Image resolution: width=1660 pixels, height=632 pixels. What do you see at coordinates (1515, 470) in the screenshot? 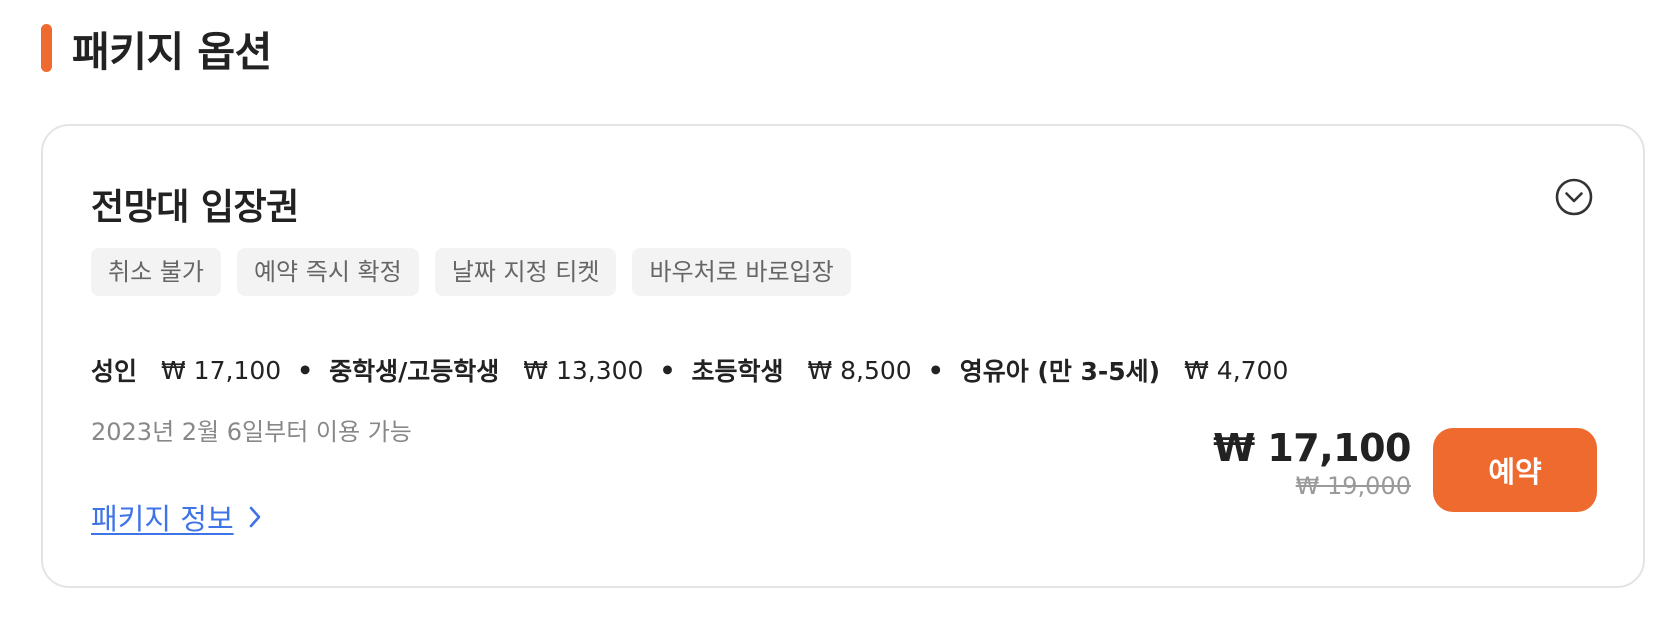
I see `book-button: 예약` at bounding box center [1515, 470].